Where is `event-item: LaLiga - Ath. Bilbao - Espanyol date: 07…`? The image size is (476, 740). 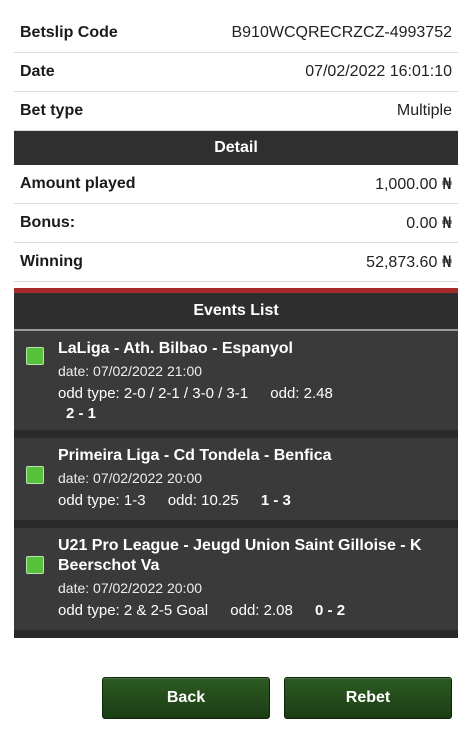
event-item: LaLiga - Ath. Bilbao - Espanyol date: 07… is located at coordinates (236, 384).